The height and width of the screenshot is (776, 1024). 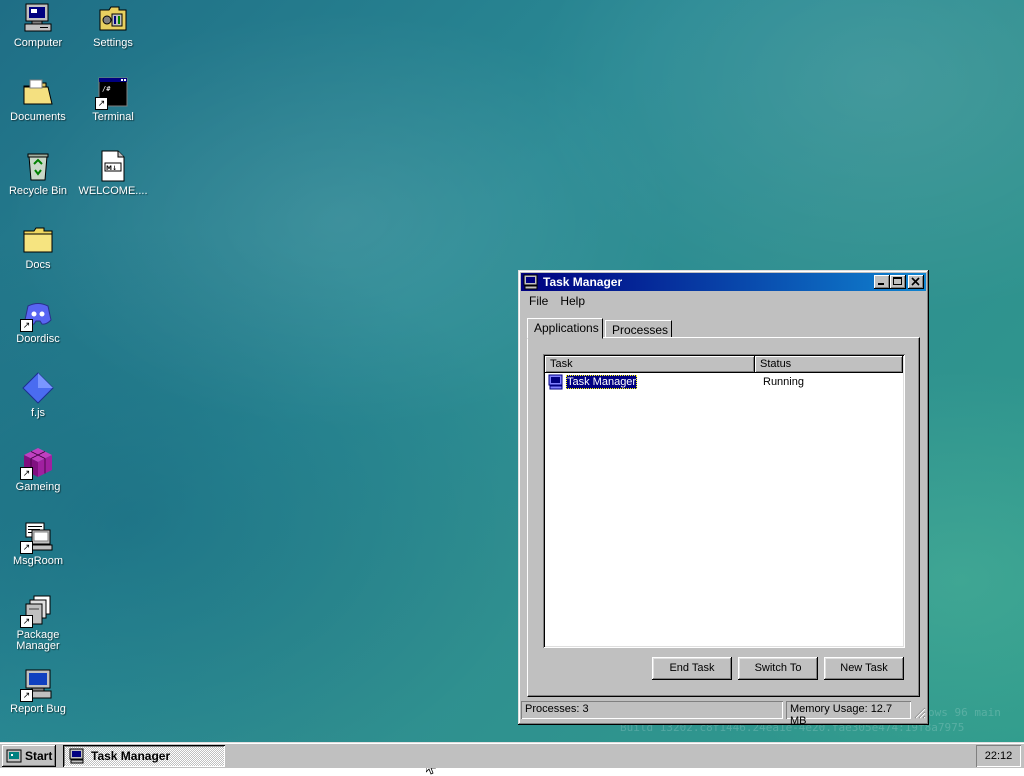 I want to click on menu-file: File, so click(x=538, y=301).